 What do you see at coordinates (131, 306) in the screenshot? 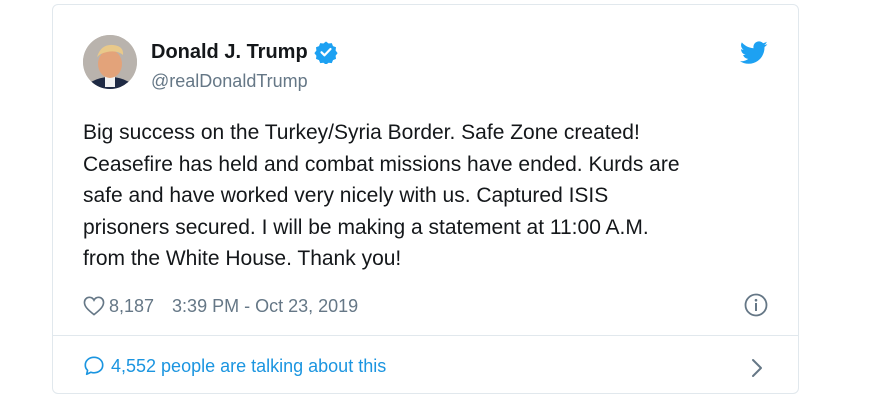
I see `like-count: 8,187` at bounding box center [131, 306].